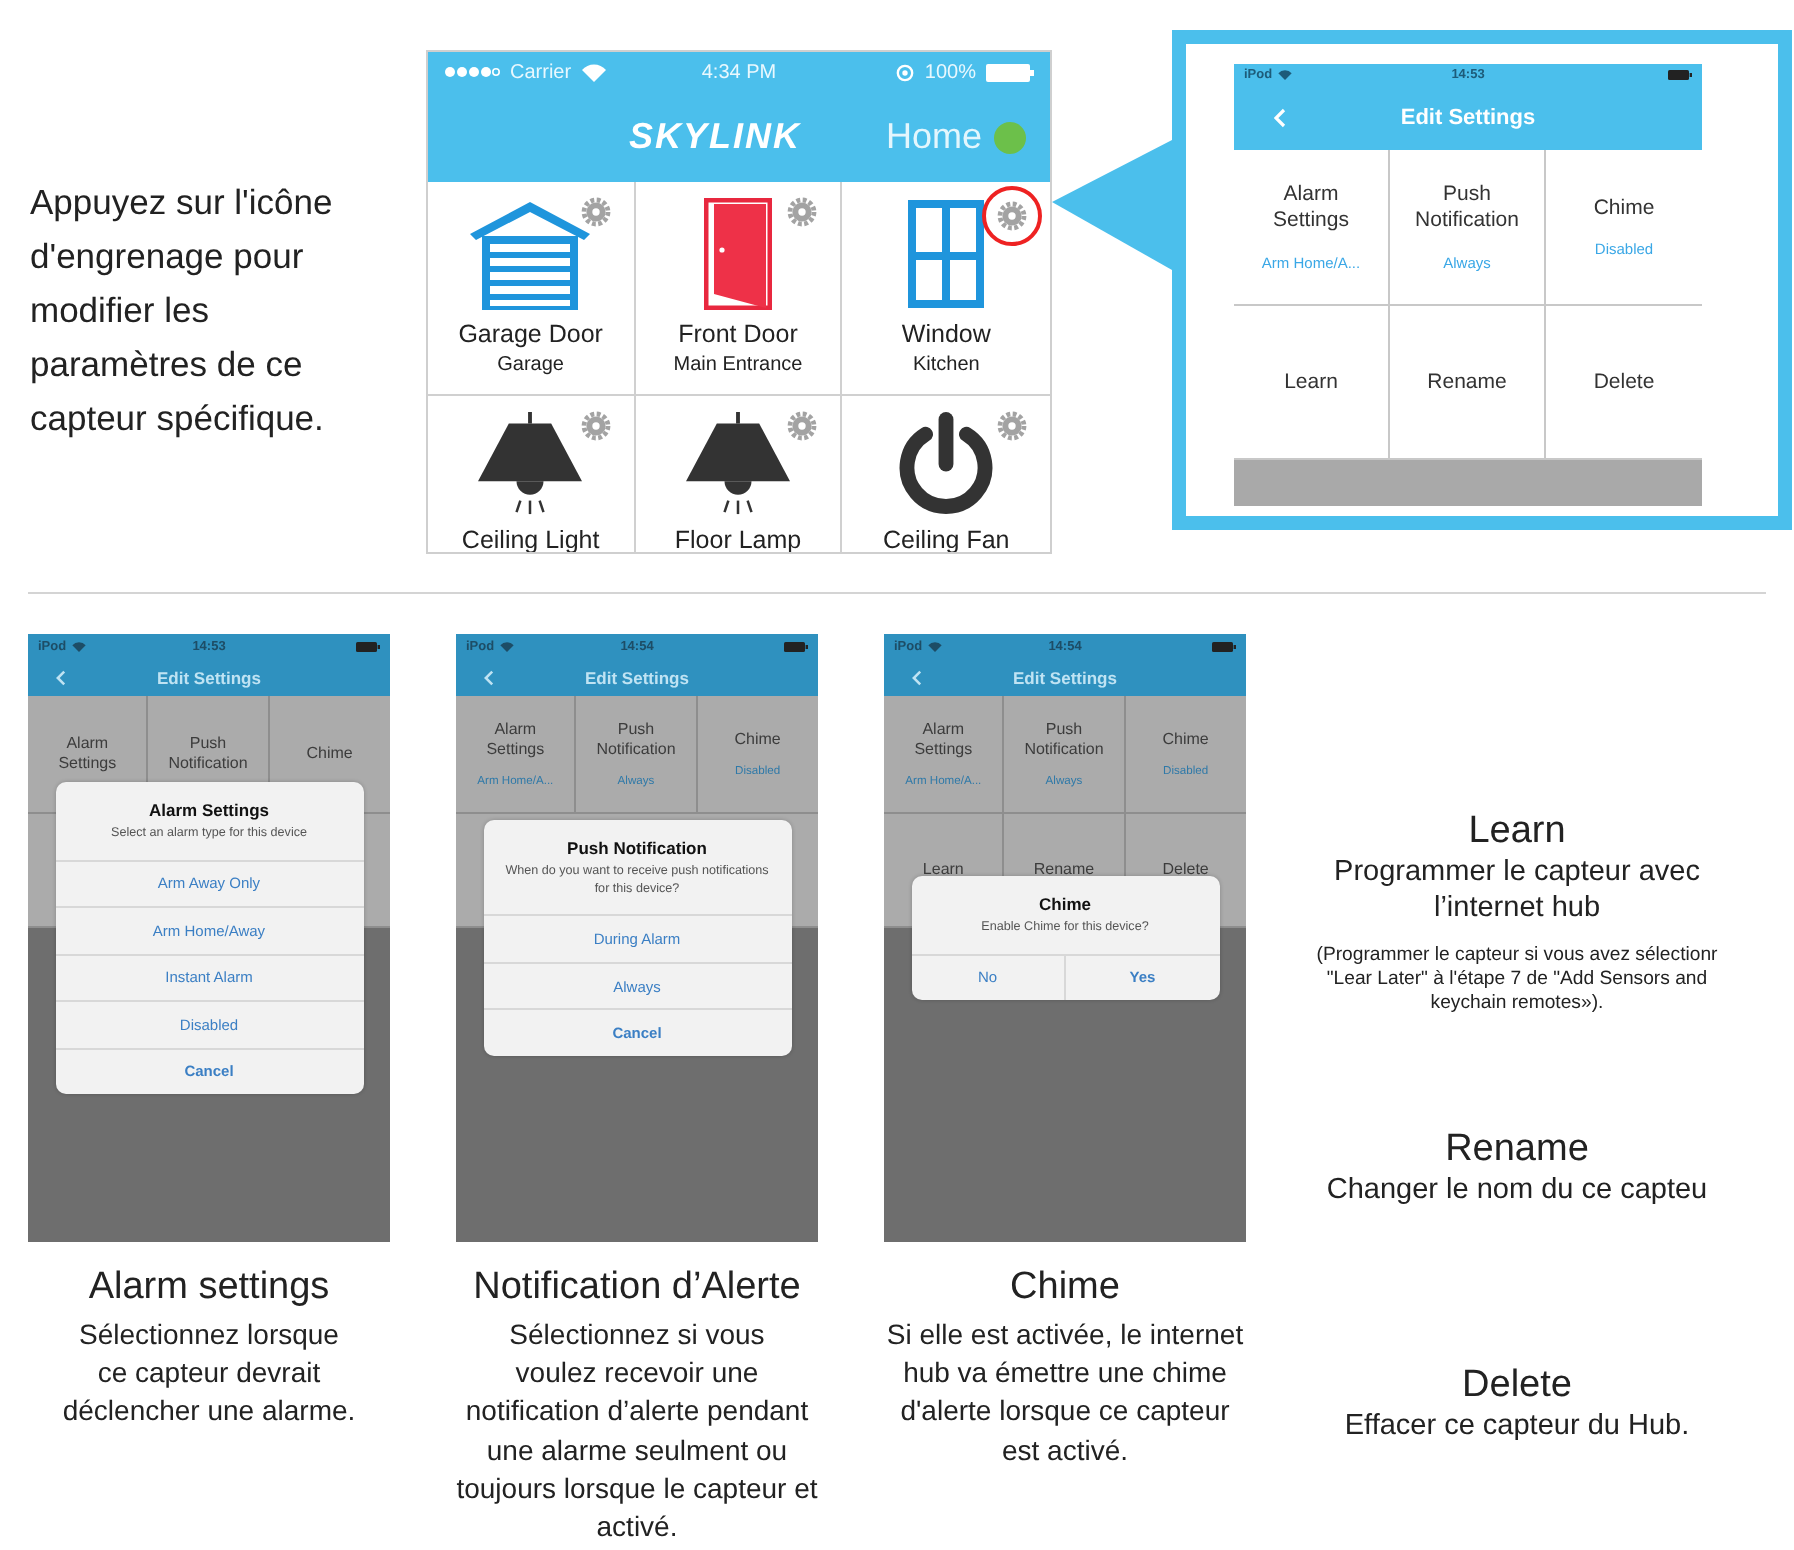  I want to click on device-tile: Garage Door Garage, so click(532, 289).